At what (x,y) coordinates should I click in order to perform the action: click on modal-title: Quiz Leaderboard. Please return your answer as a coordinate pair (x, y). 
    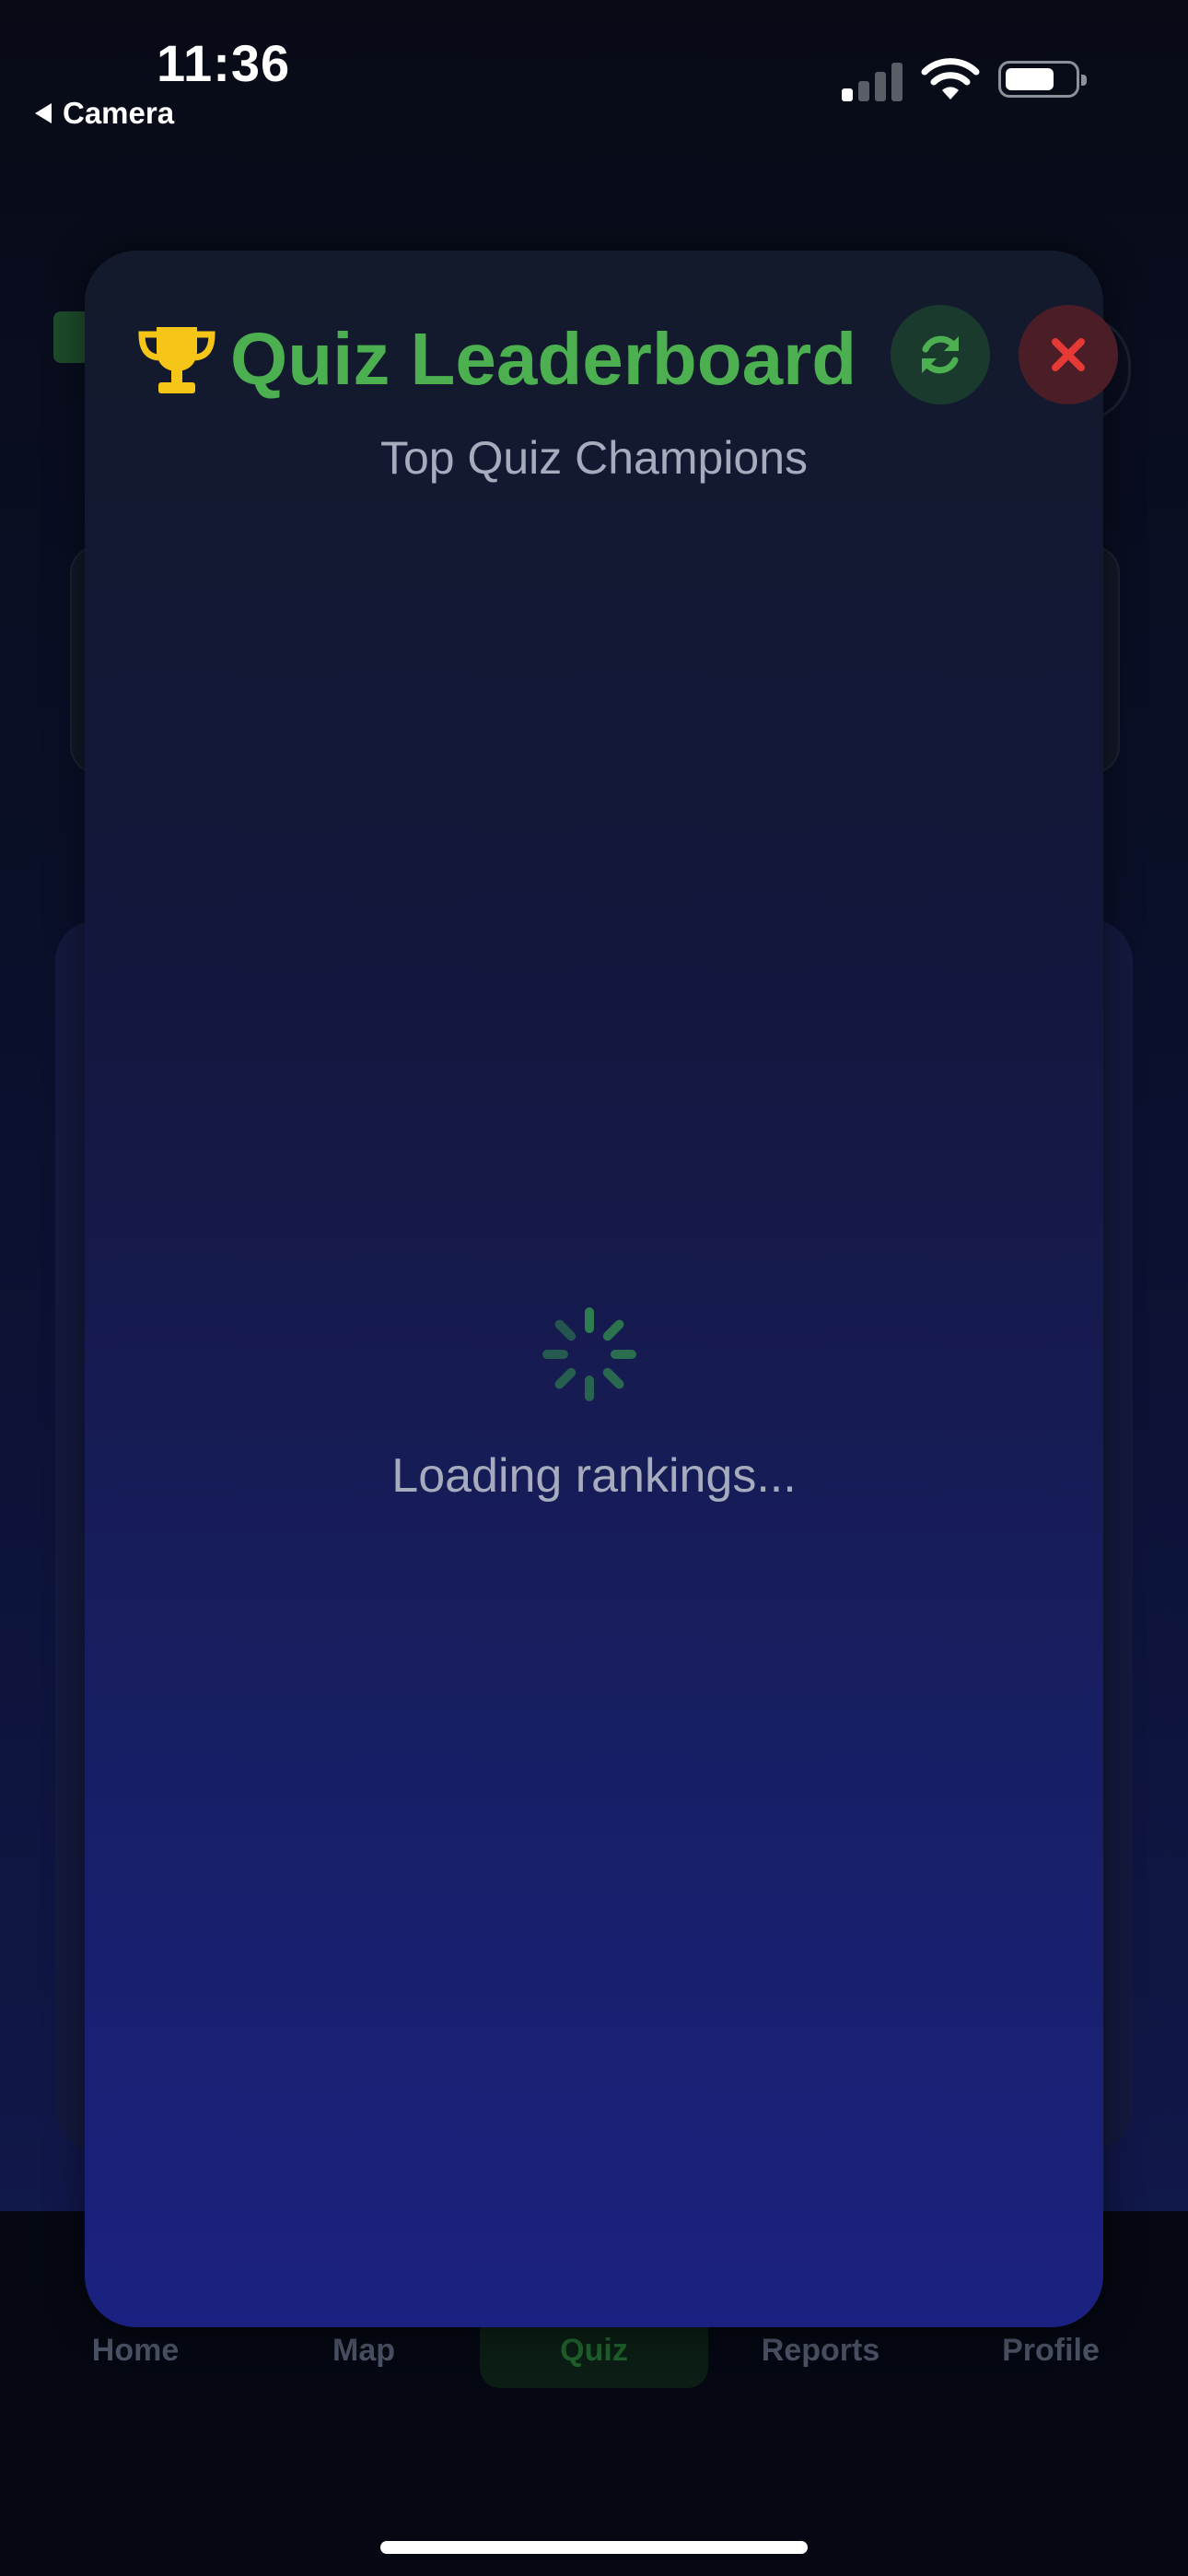
    Looking at the image, I should click on (543, 359).